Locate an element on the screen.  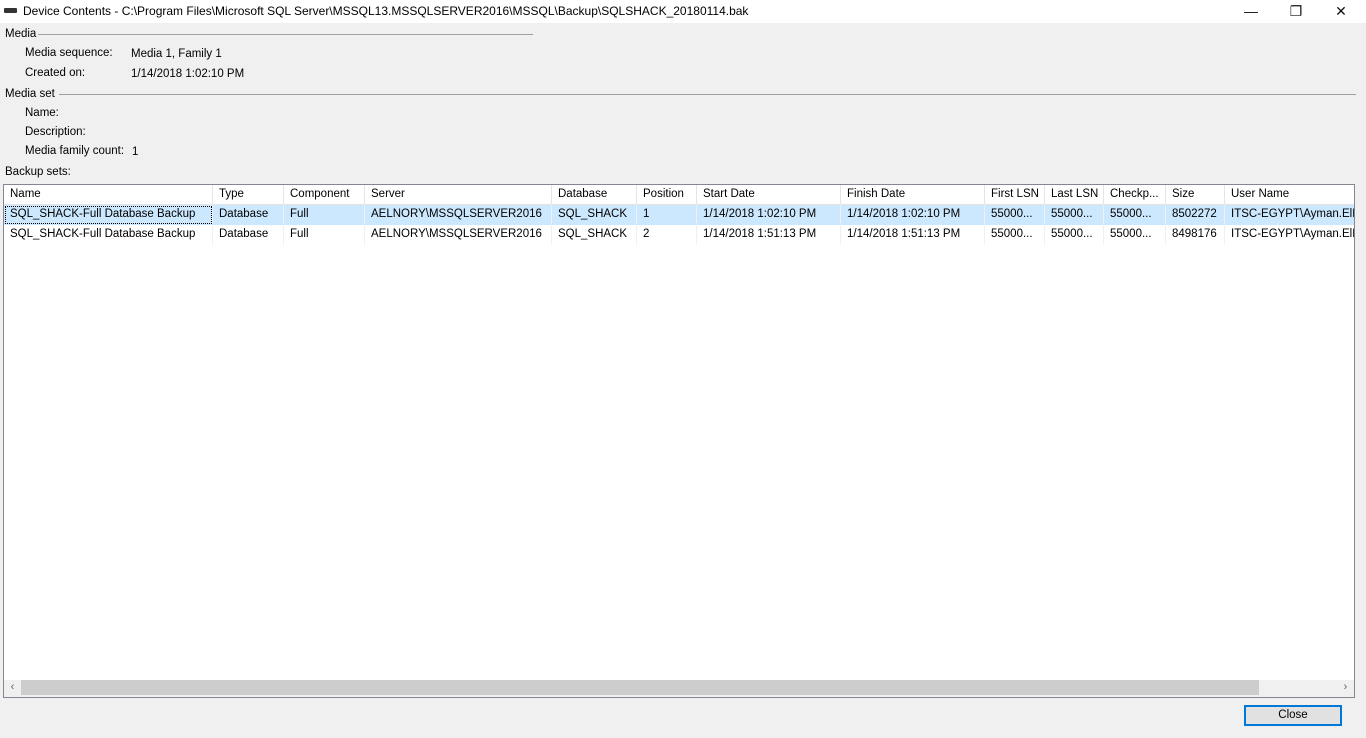
scrollbar-thumb is located at coordinates (640, 687).